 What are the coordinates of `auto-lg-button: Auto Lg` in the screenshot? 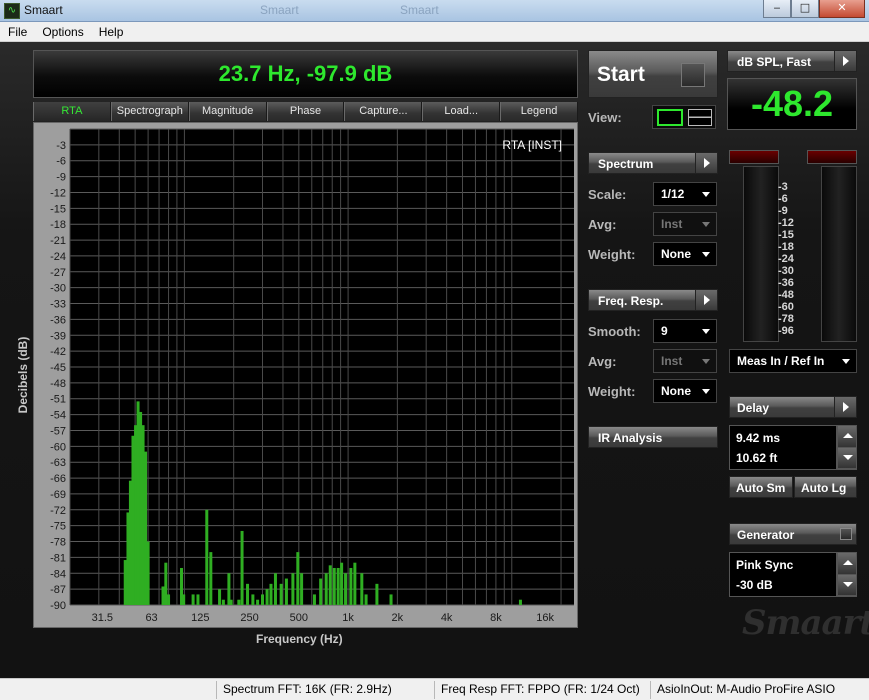 It's located at (825, 487).